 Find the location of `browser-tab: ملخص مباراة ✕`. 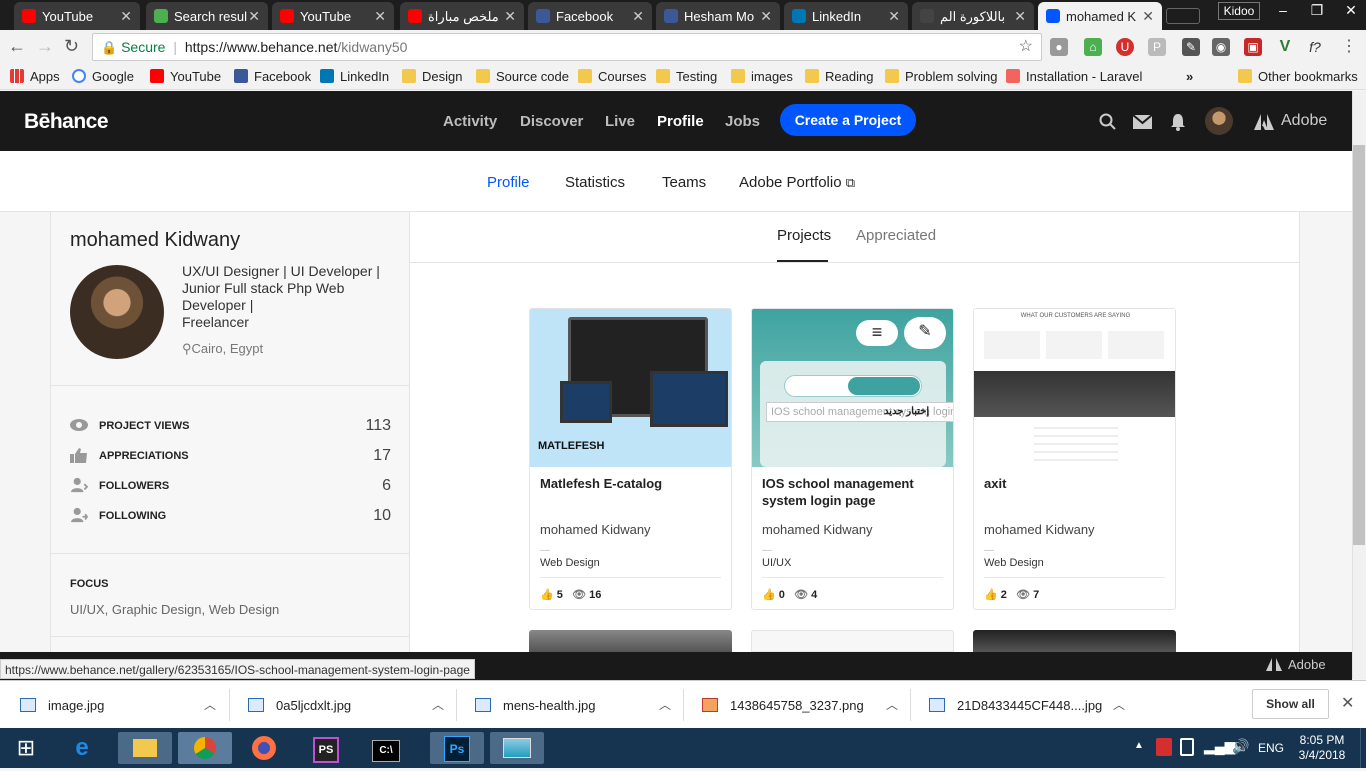

browser-tab: ملخص مباراة ✕ is located at coordinates (462, 16).